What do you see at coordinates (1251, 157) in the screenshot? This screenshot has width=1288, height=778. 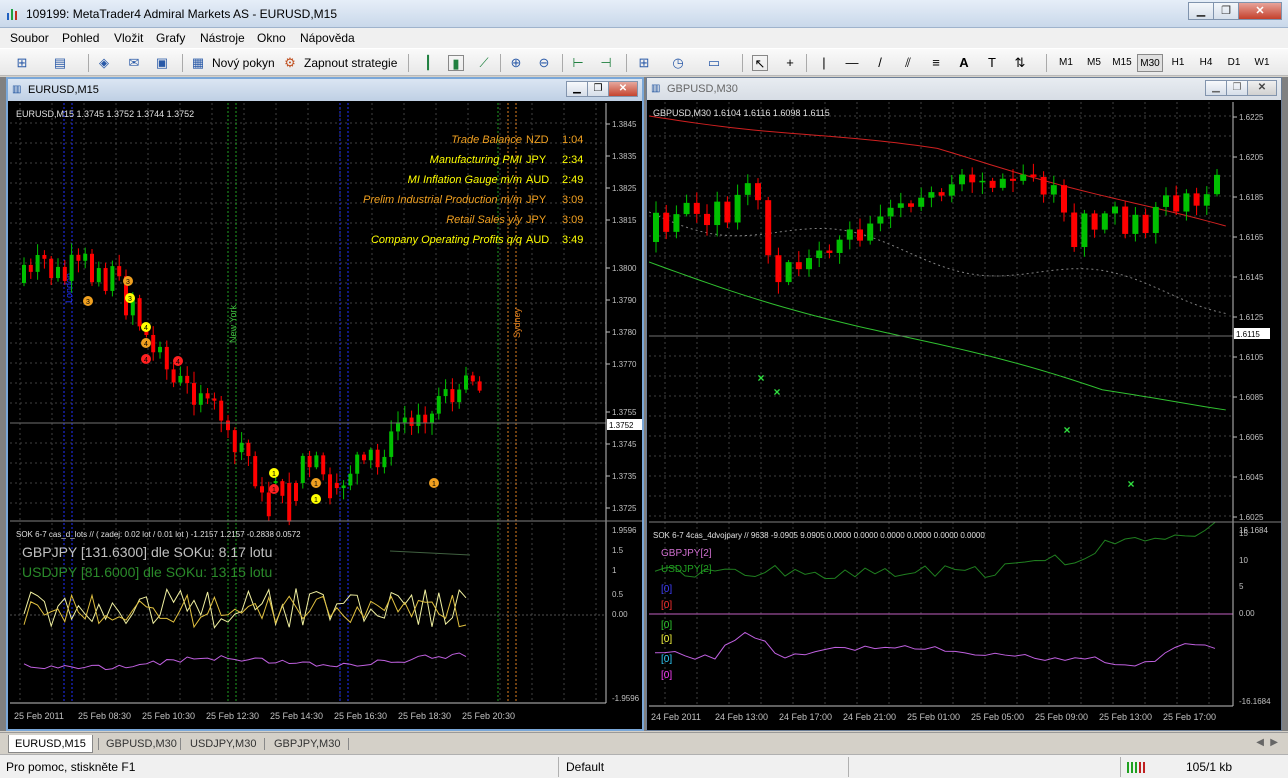 I see `price-label: 1.6205` at bounding box center [1251, 157].